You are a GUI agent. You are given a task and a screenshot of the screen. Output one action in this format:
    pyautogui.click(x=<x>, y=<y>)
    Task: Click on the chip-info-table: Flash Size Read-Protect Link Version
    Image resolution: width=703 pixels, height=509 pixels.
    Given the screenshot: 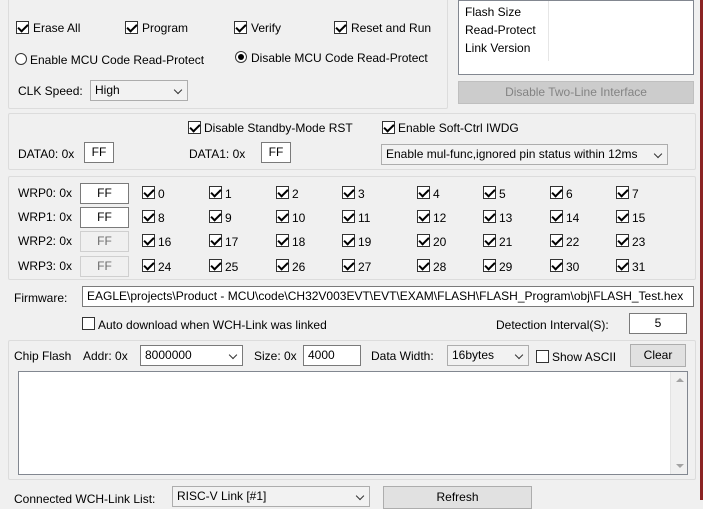 What is the action you would take?
    pyautogui.click(x=576, y=37)
    